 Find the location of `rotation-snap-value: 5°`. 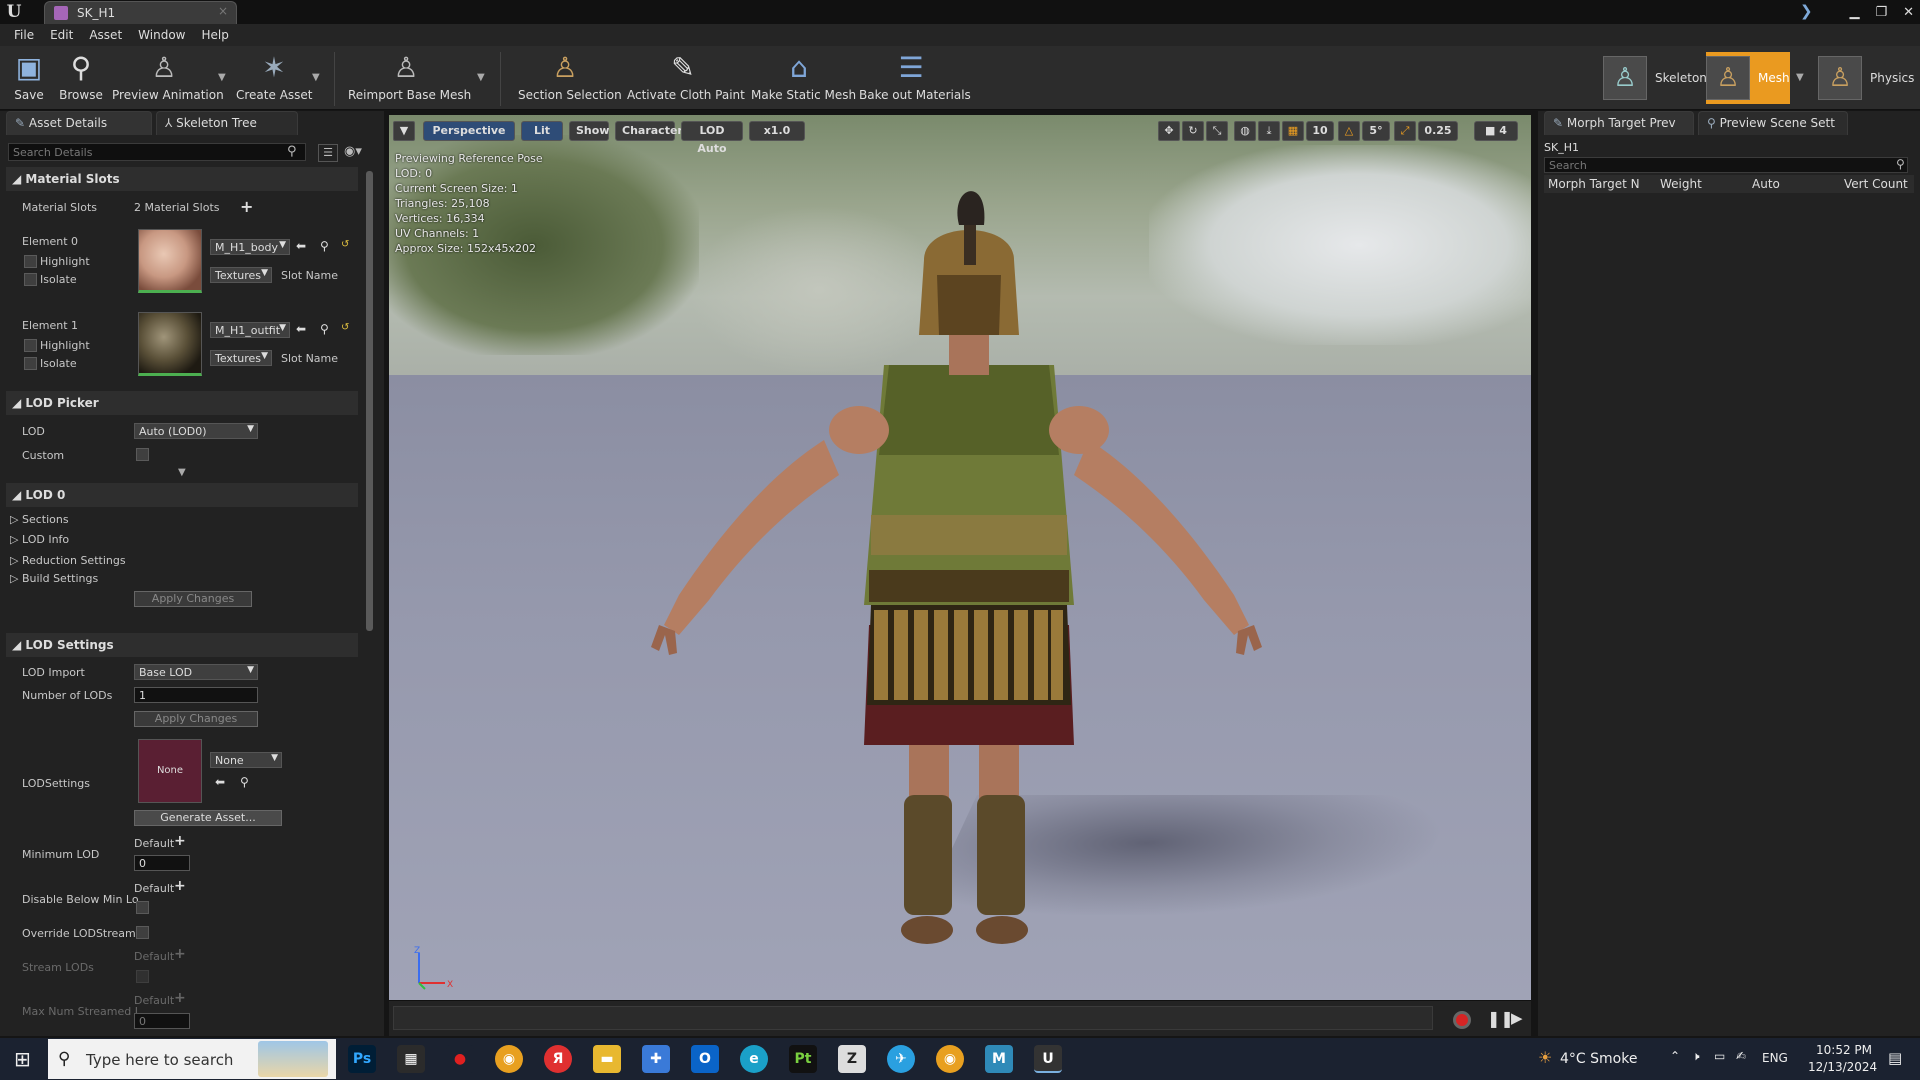

rotation-snap-value: 5° is located at coordinates (1376, 131).